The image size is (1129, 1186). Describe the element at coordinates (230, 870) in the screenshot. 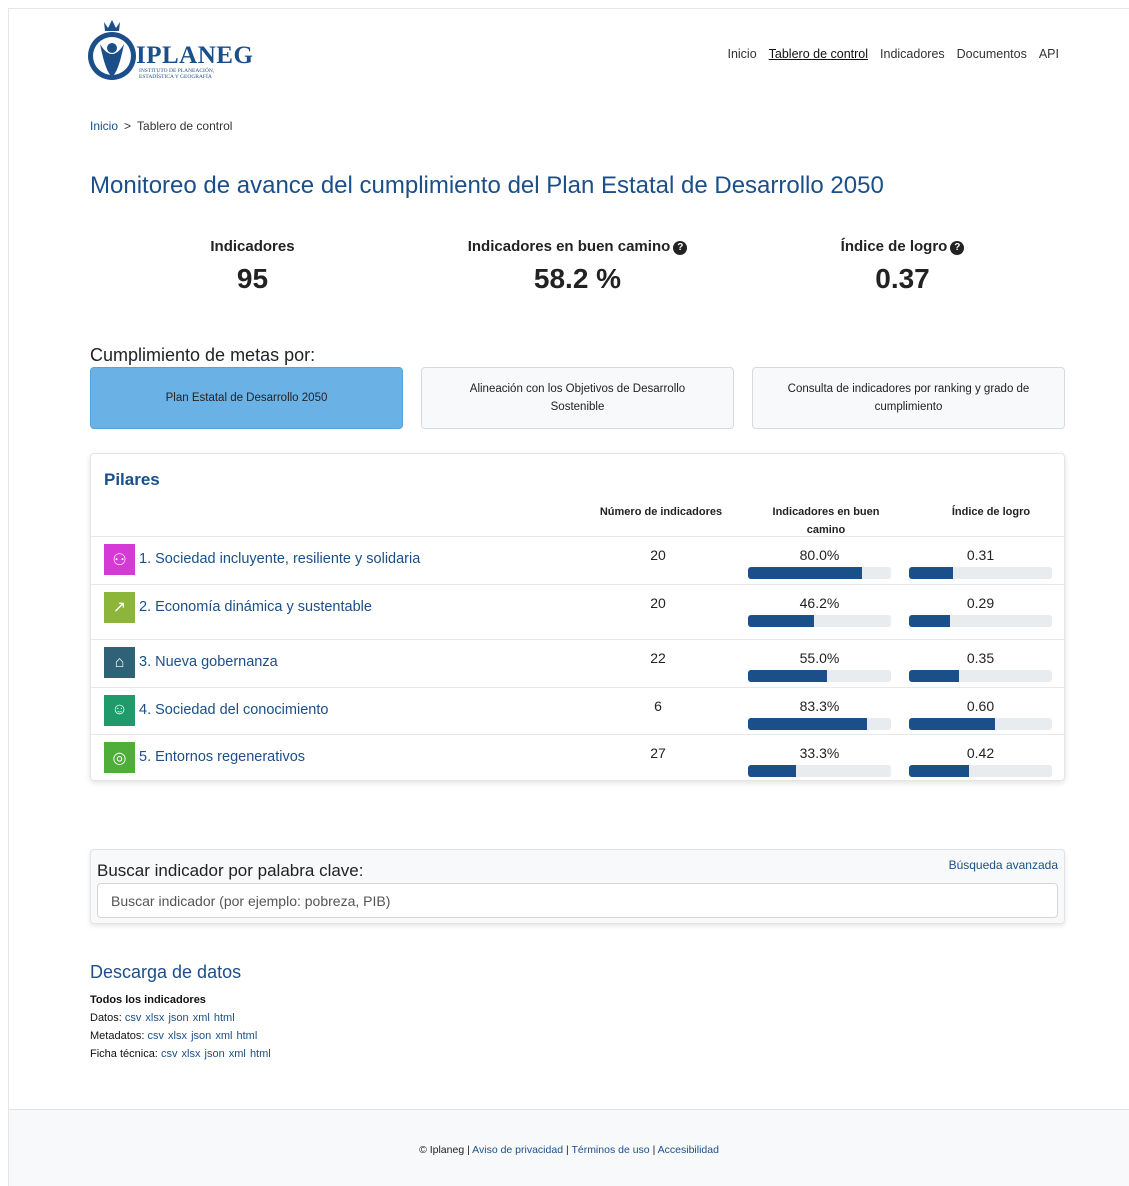

I see `search-label: Buscar indicador por palabra clave:` at that location.